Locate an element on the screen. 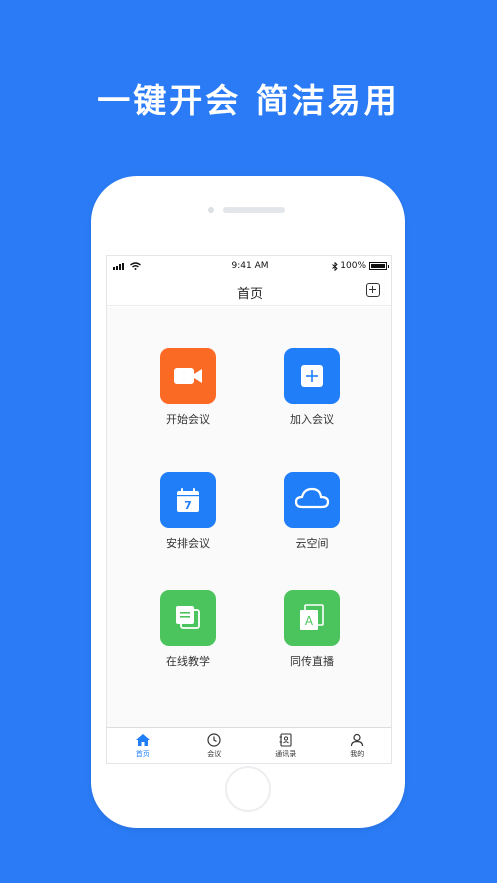 This screenshot has height=883, width=497. clock-icon is located at coordinates (214, 740).